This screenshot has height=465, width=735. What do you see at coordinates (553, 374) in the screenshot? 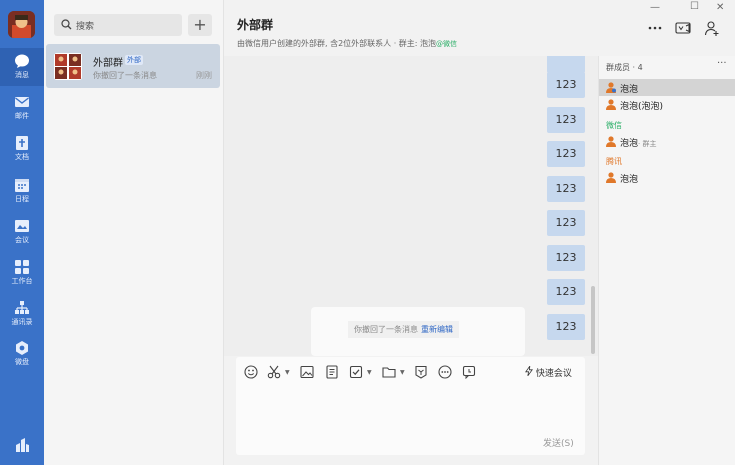
I see `quick-meeting-label: 快速会议` at bounding box center [553, 374].